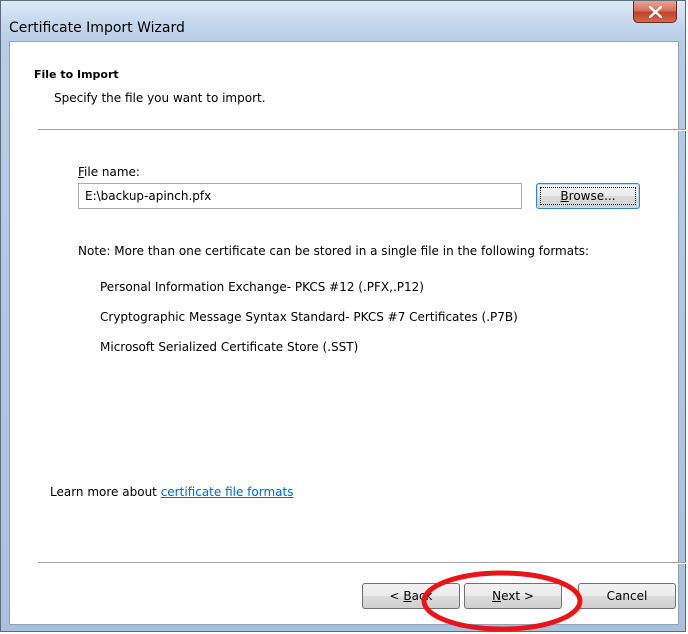 This screenshot has height=634, width=688. What do you see at coordinates (497, 596) in the screenshot?
I see `next-accel: N` at bounding box center [497, 596].